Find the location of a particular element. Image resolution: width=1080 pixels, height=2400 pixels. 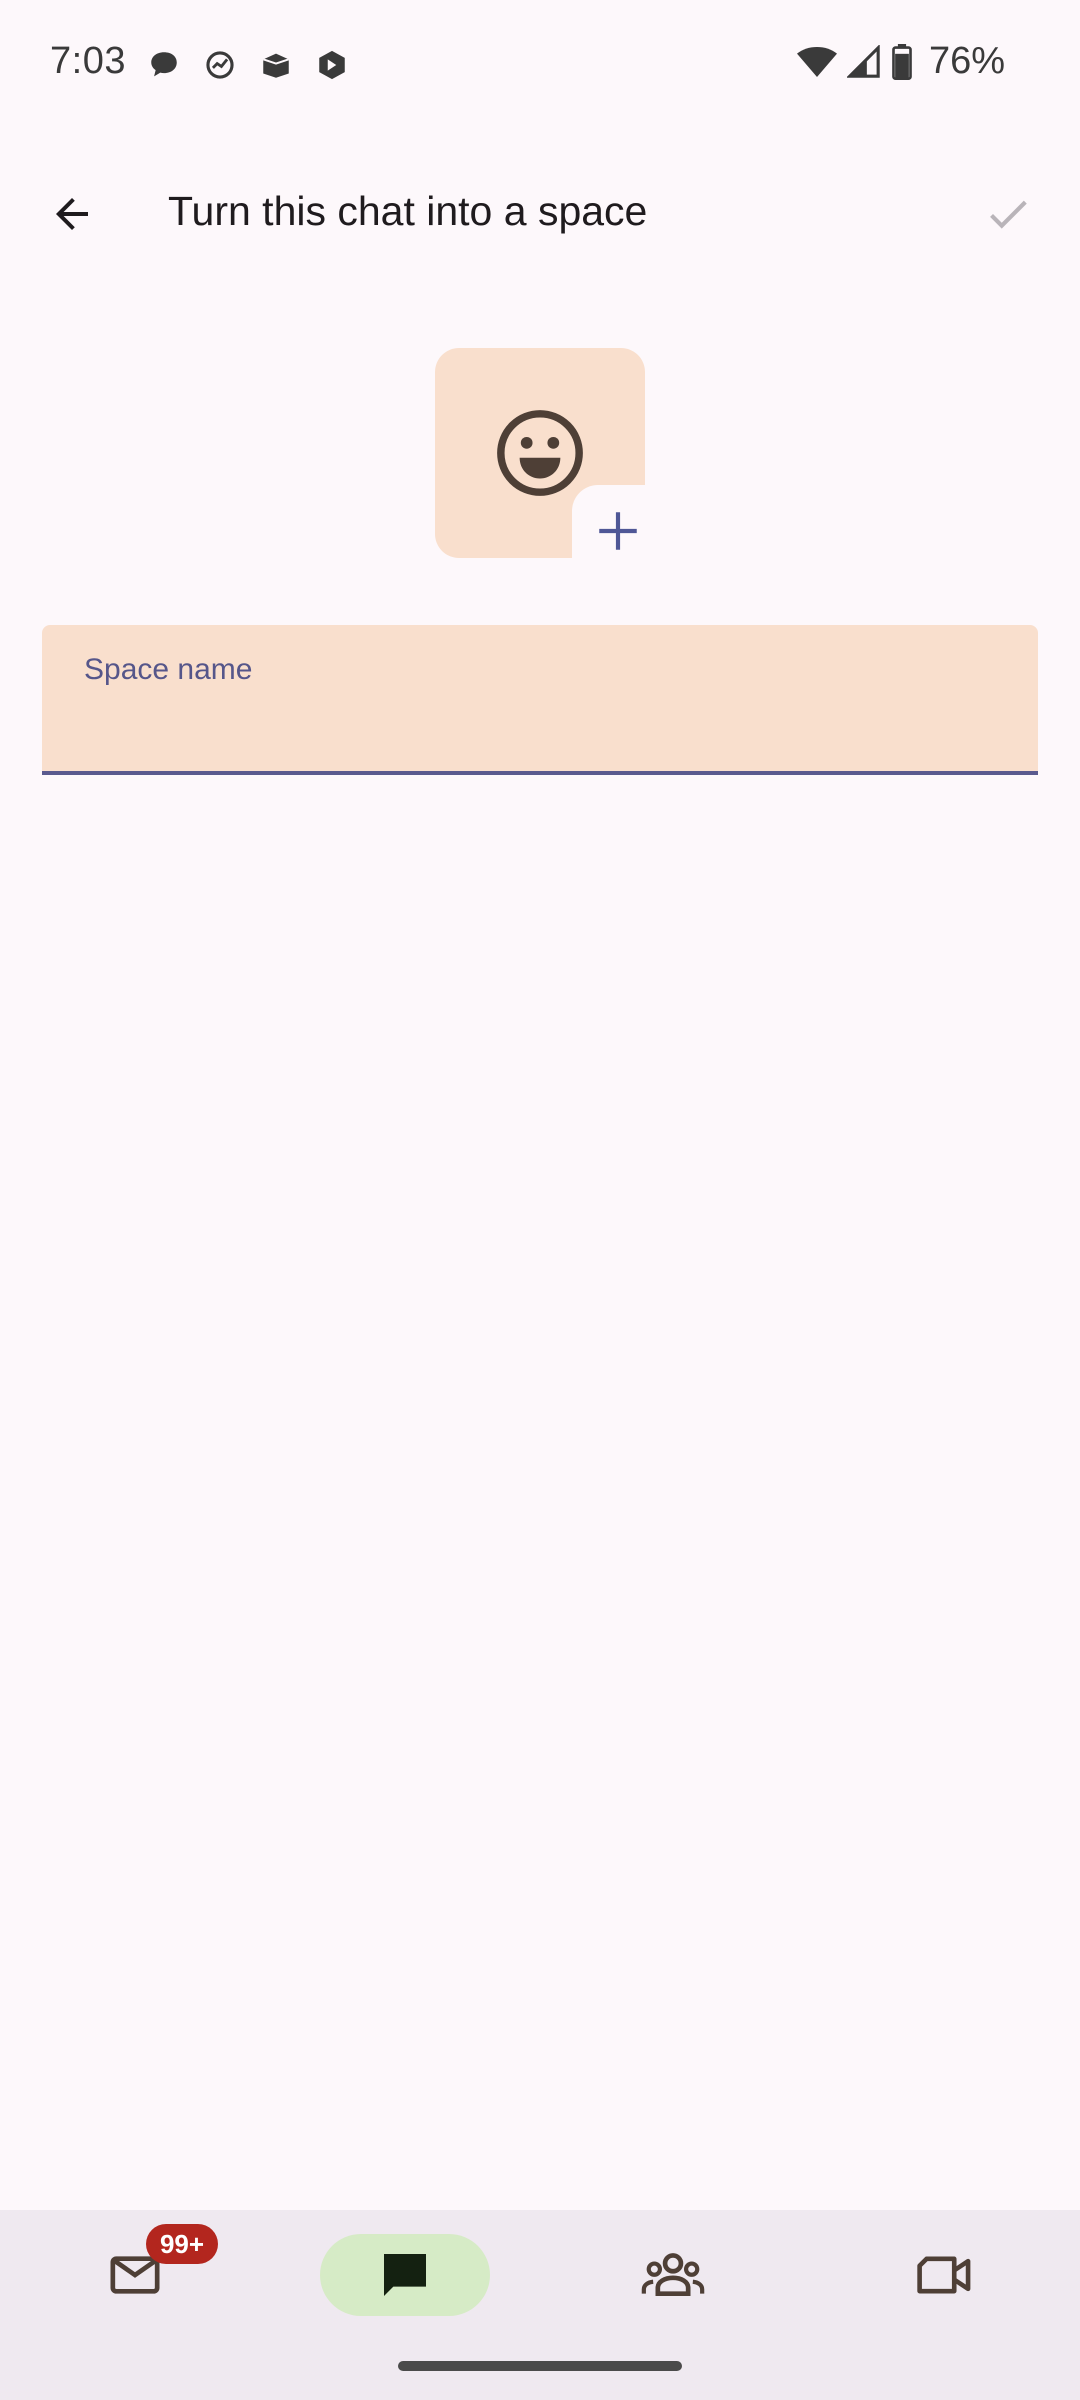

signal-icon is located at coordinates (863, 62).